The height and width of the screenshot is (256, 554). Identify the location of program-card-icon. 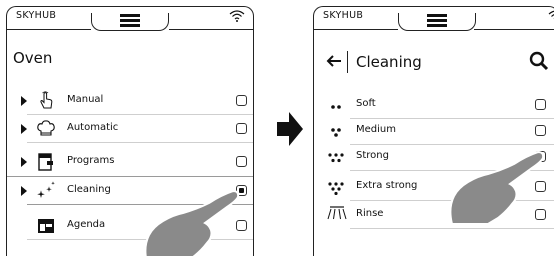
(45, 162).